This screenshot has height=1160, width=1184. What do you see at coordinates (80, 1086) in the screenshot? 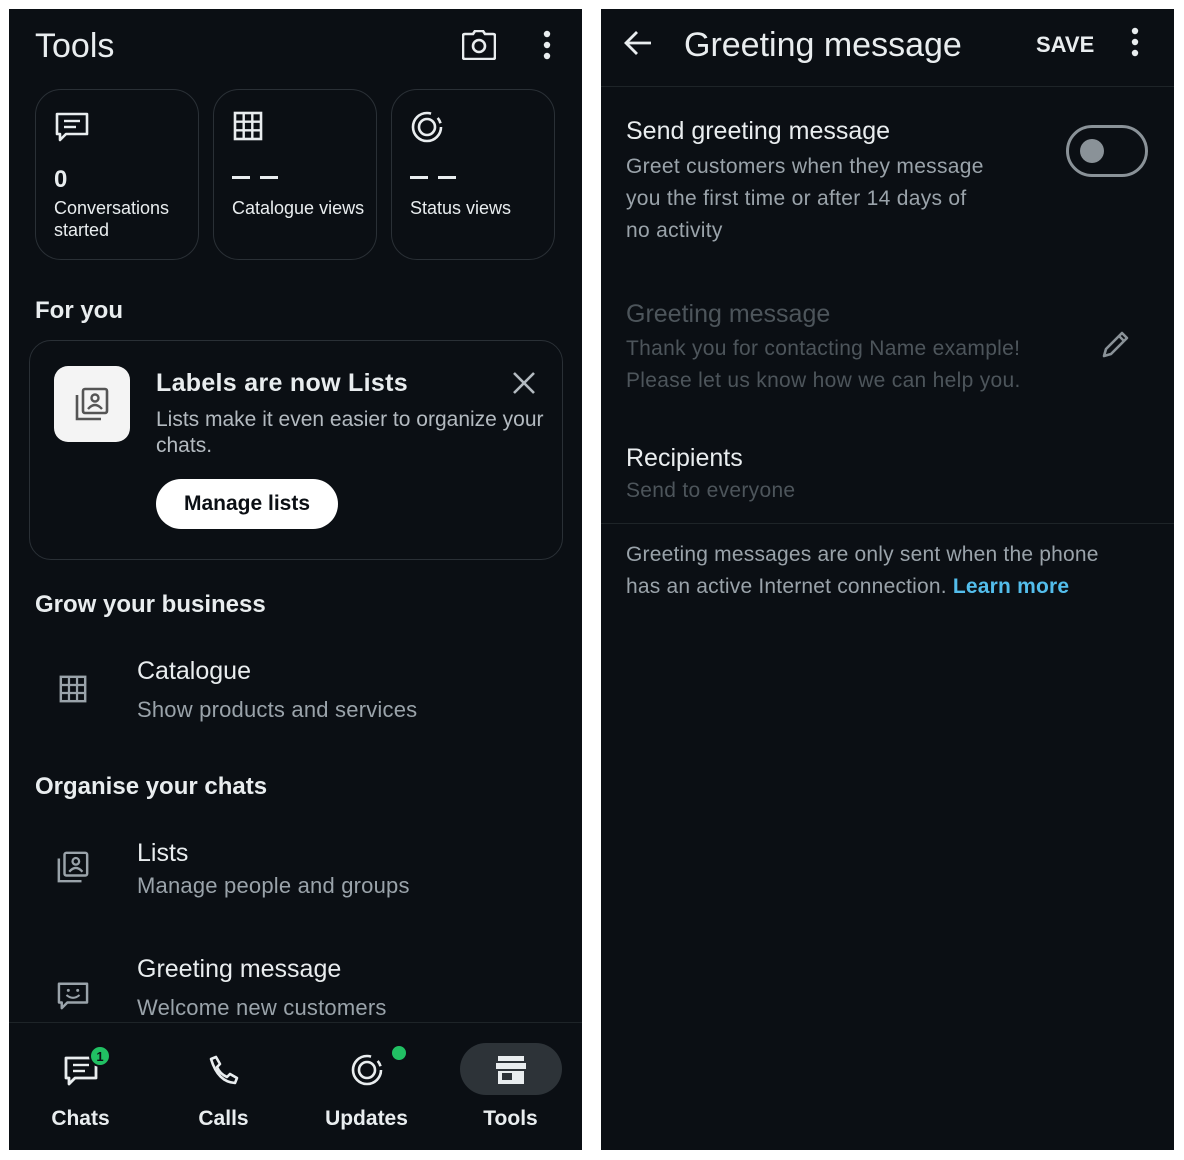
I see `tab-chats: 1 Chats` at bounding box center [80, 1086].